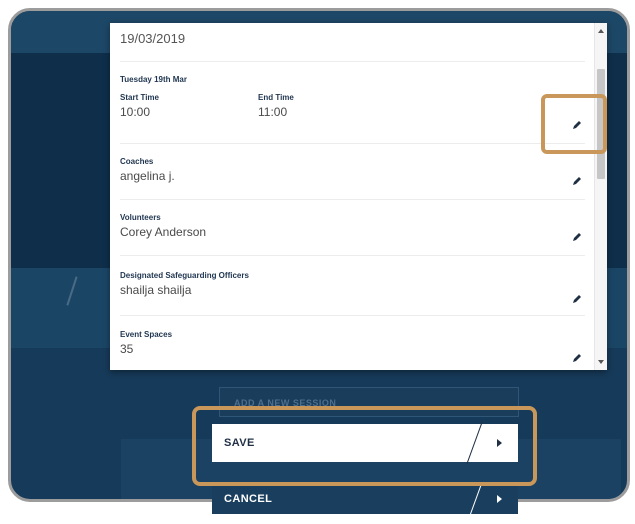 Image resolution: width=635 pixels, height=524 pixels. Describe the element at coordinates (364, 446) in the screenshot. I see `save-highlight-box` at that location.